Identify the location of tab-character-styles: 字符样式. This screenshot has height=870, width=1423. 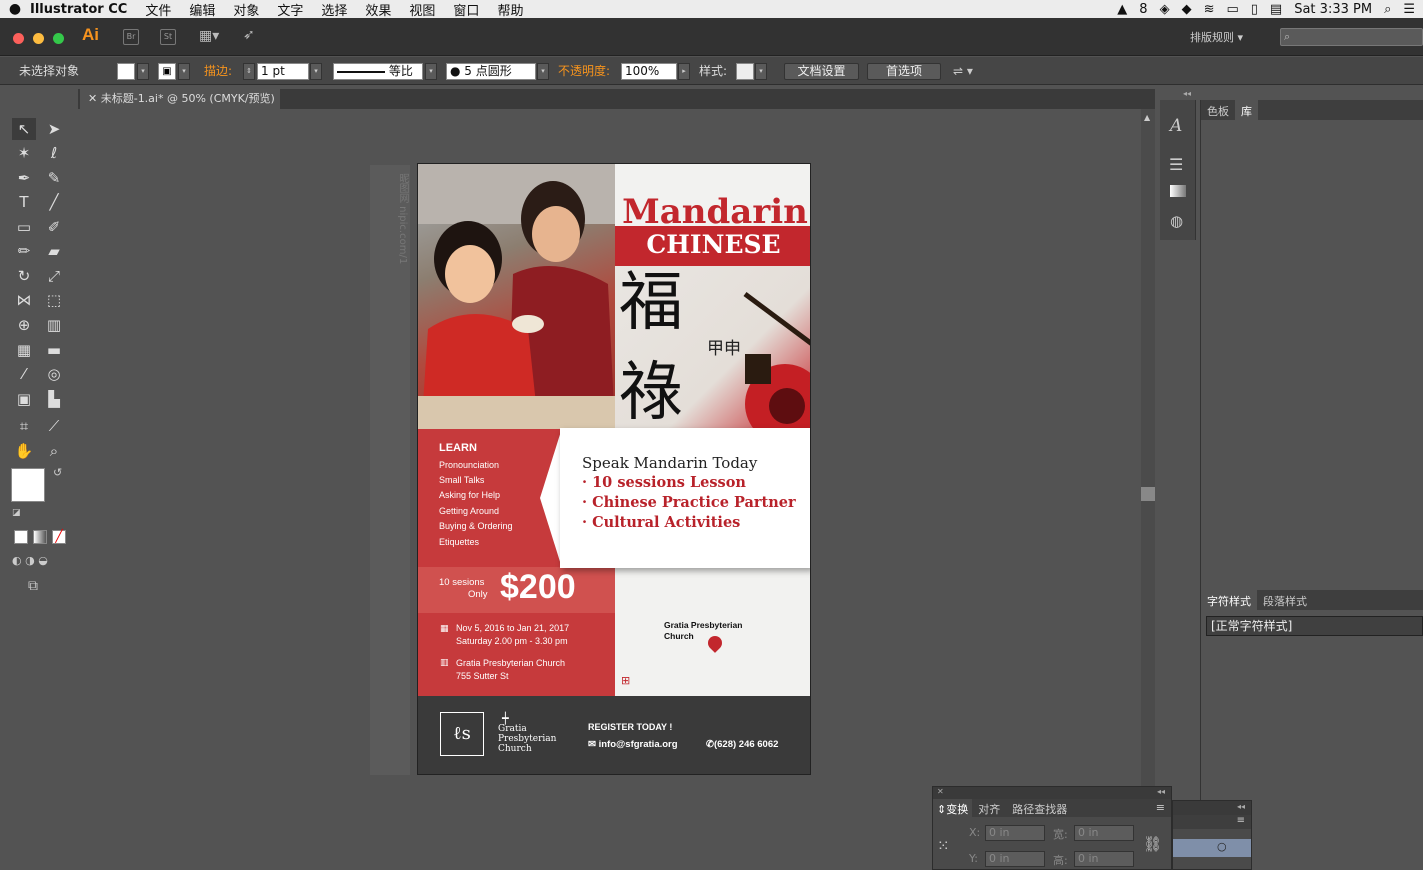
(1229, 600).